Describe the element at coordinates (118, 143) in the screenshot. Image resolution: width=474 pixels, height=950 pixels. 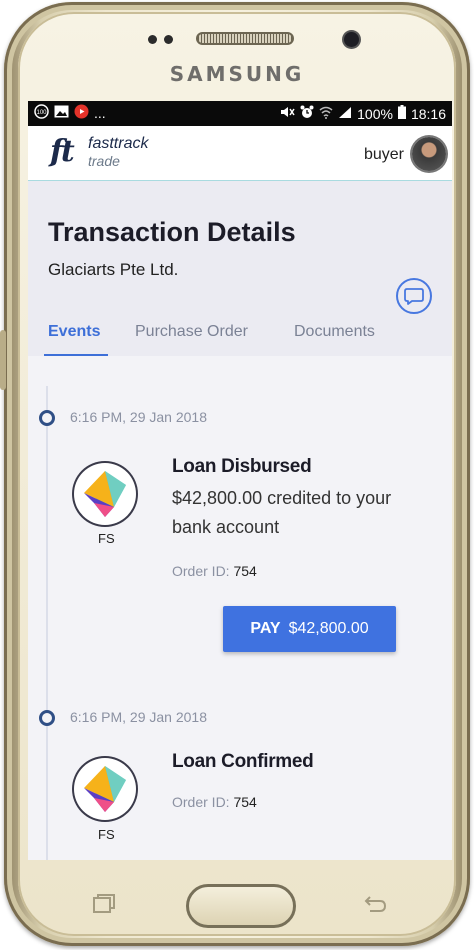
I see `logo-name: fasttrack` at that location.